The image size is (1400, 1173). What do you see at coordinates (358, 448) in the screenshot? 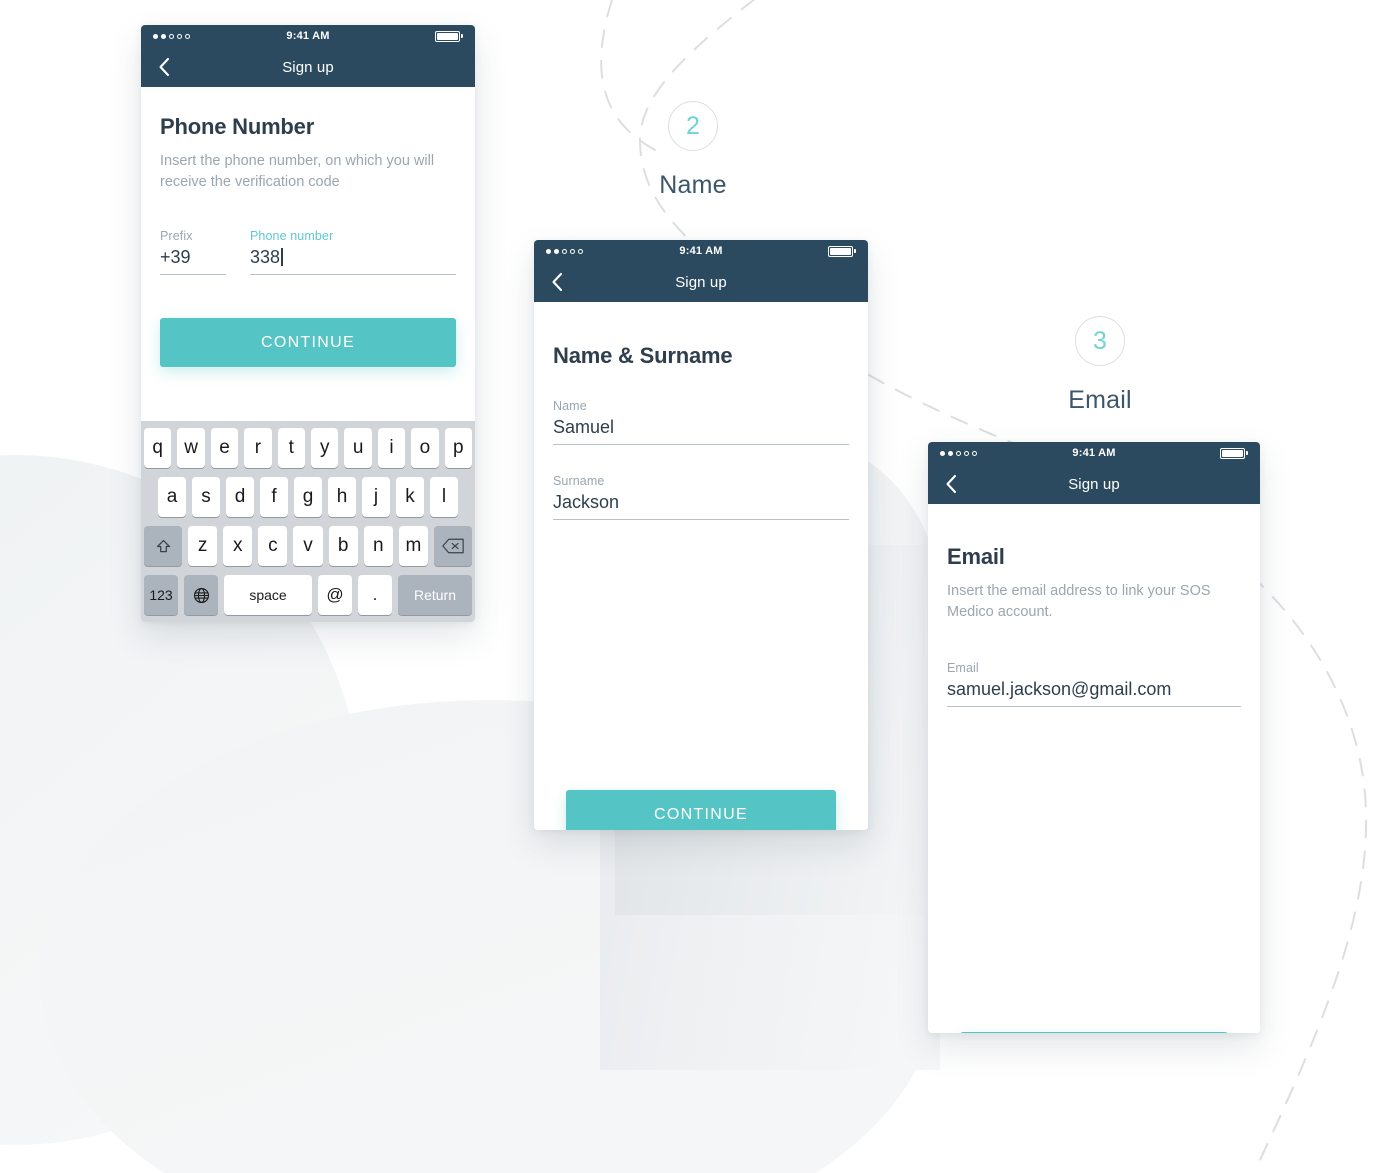
I see `key-u: u` at bounding box center [358, 448].